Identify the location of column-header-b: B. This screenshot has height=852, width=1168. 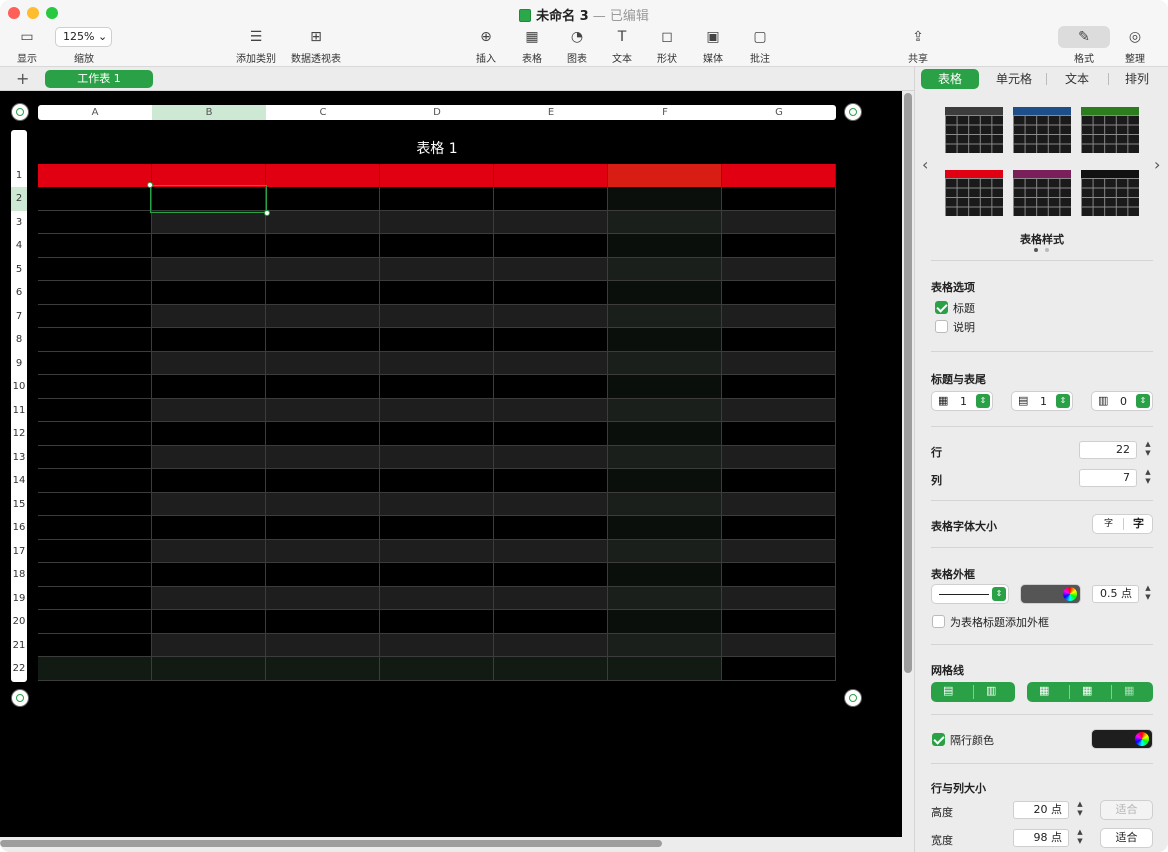
(209, 112).